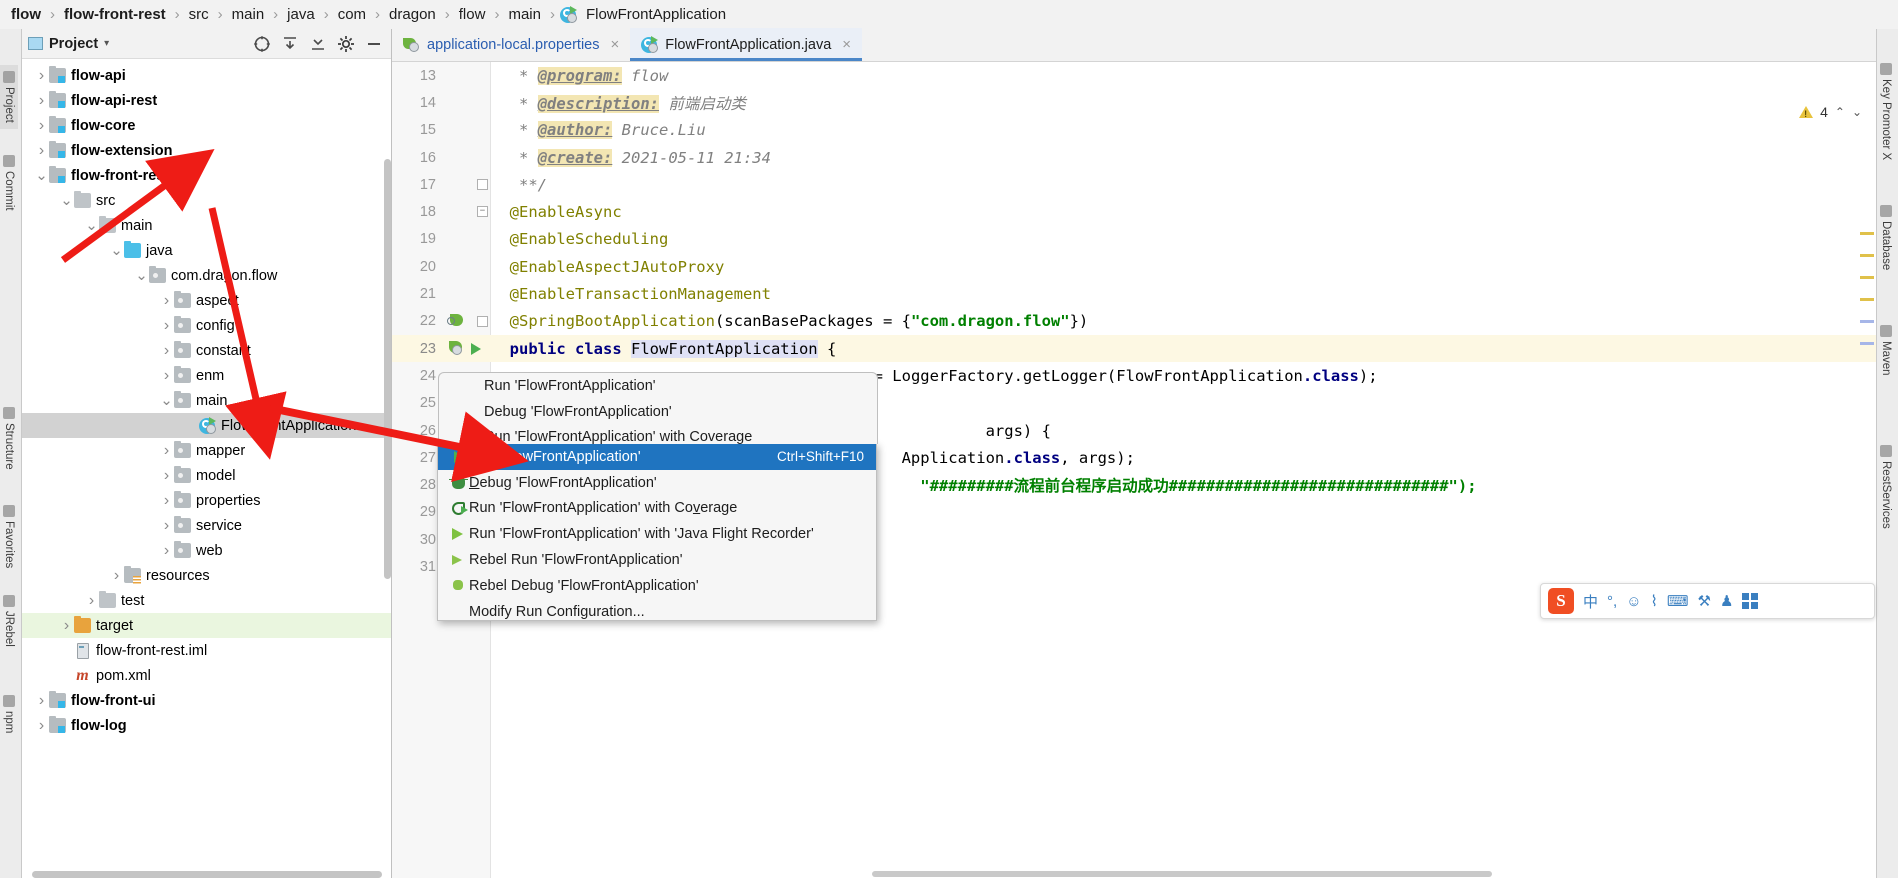 The width and height of the screenshot is (1898, 878). Describe the element at coordinates (206, 175) in the screenshot. I see `tree-row-flow-front-rest: ⌄ flow-front-rest` at that location.